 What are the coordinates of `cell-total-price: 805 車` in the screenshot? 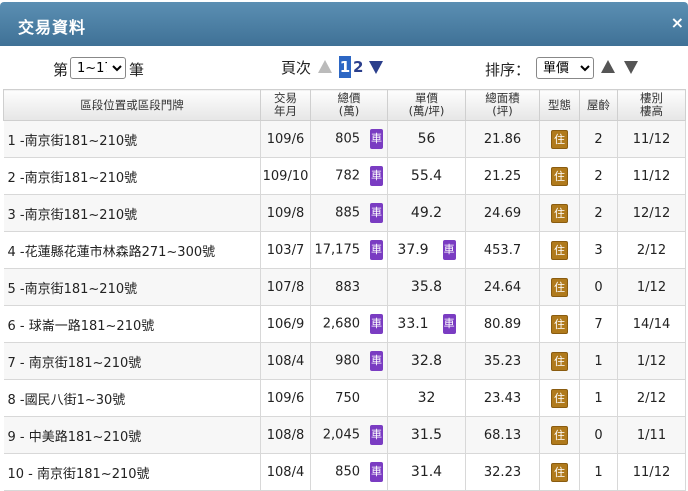 It's located at (349, 139).